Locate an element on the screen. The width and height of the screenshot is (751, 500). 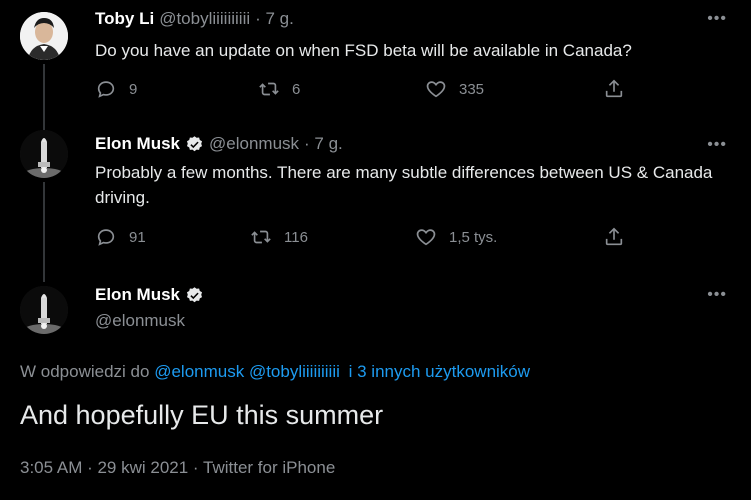
reply-count: 91 is located at coordinates (137, 237).